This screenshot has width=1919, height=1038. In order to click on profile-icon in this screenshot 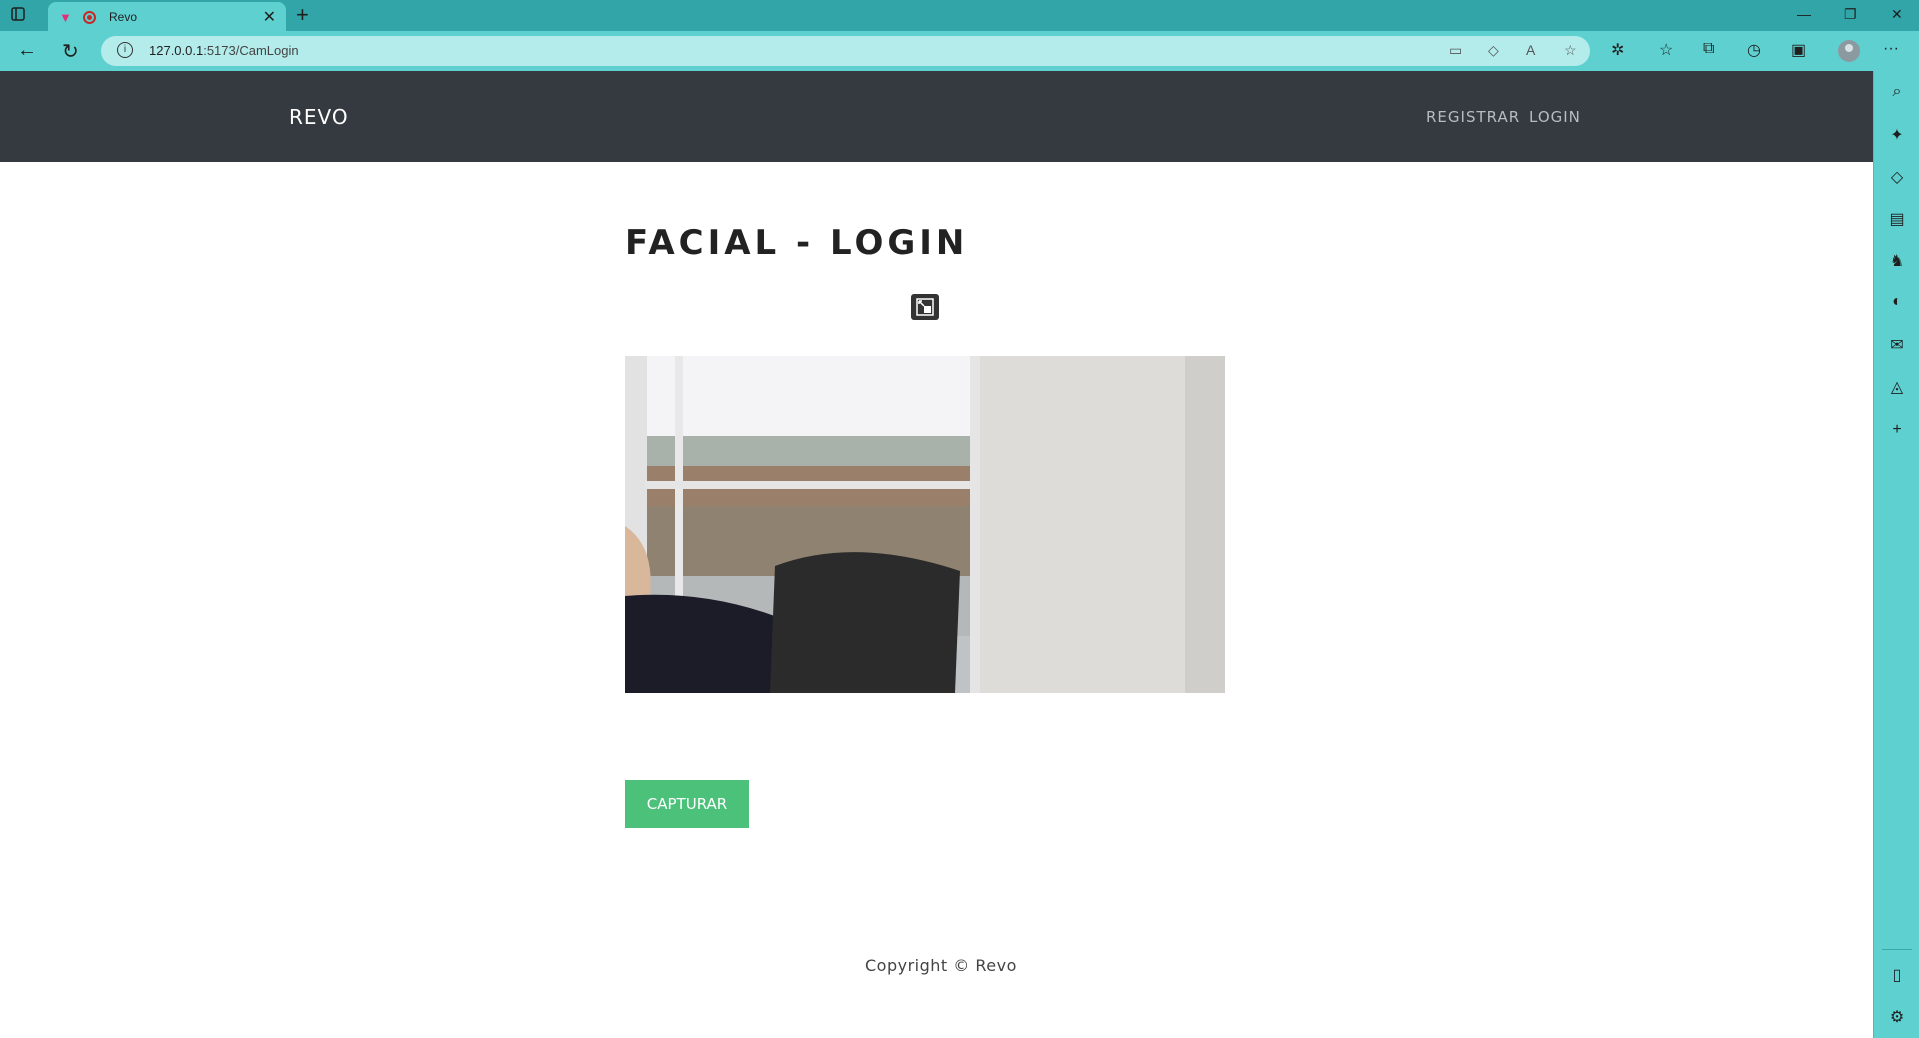, I will do `click(1849, 51)`.